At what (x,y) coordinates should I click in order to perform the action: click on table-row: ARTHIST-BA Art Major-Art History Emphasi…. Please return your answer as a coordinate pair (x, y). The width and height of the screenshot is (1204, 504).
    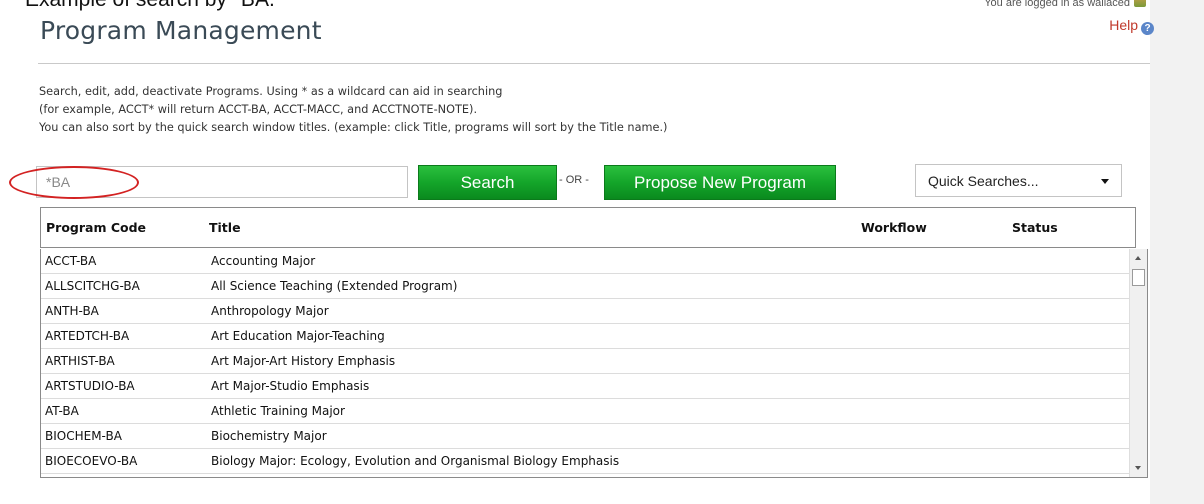
    Looking at the image, I should click on (585, 361).